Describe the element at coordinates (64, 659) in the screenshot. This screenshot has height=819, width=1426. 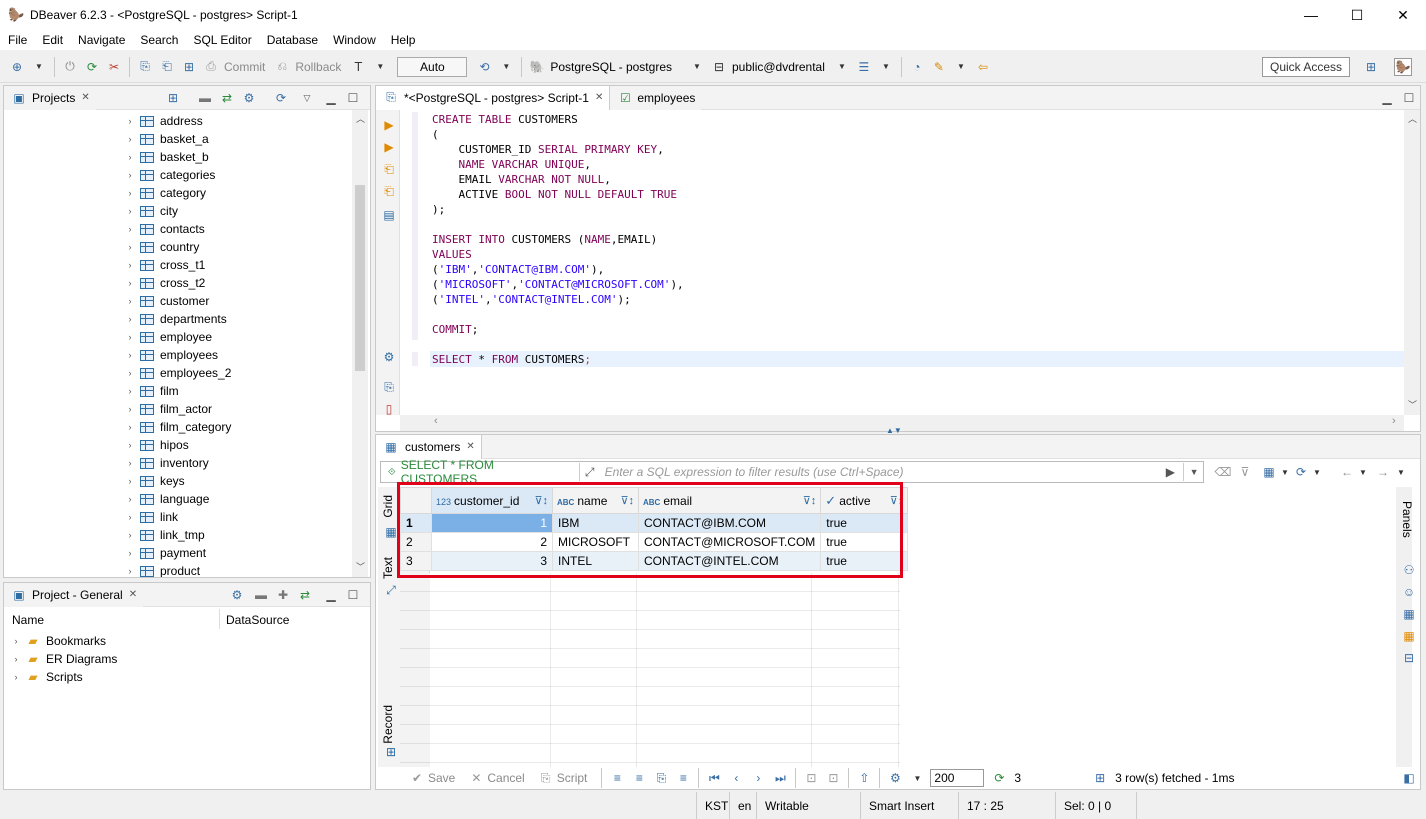
I see `tree-item-er-diagrams: › ▰ ER Diagrams` at that location.